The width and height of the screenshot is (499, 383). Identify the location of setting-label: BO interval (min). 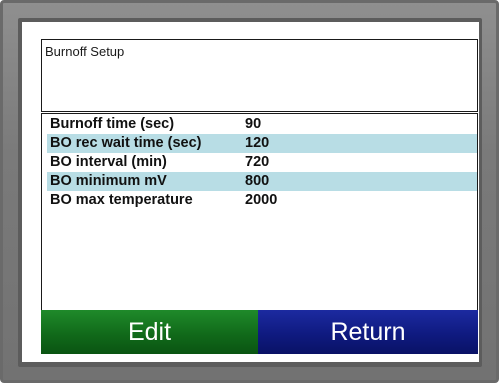
(108, 162).